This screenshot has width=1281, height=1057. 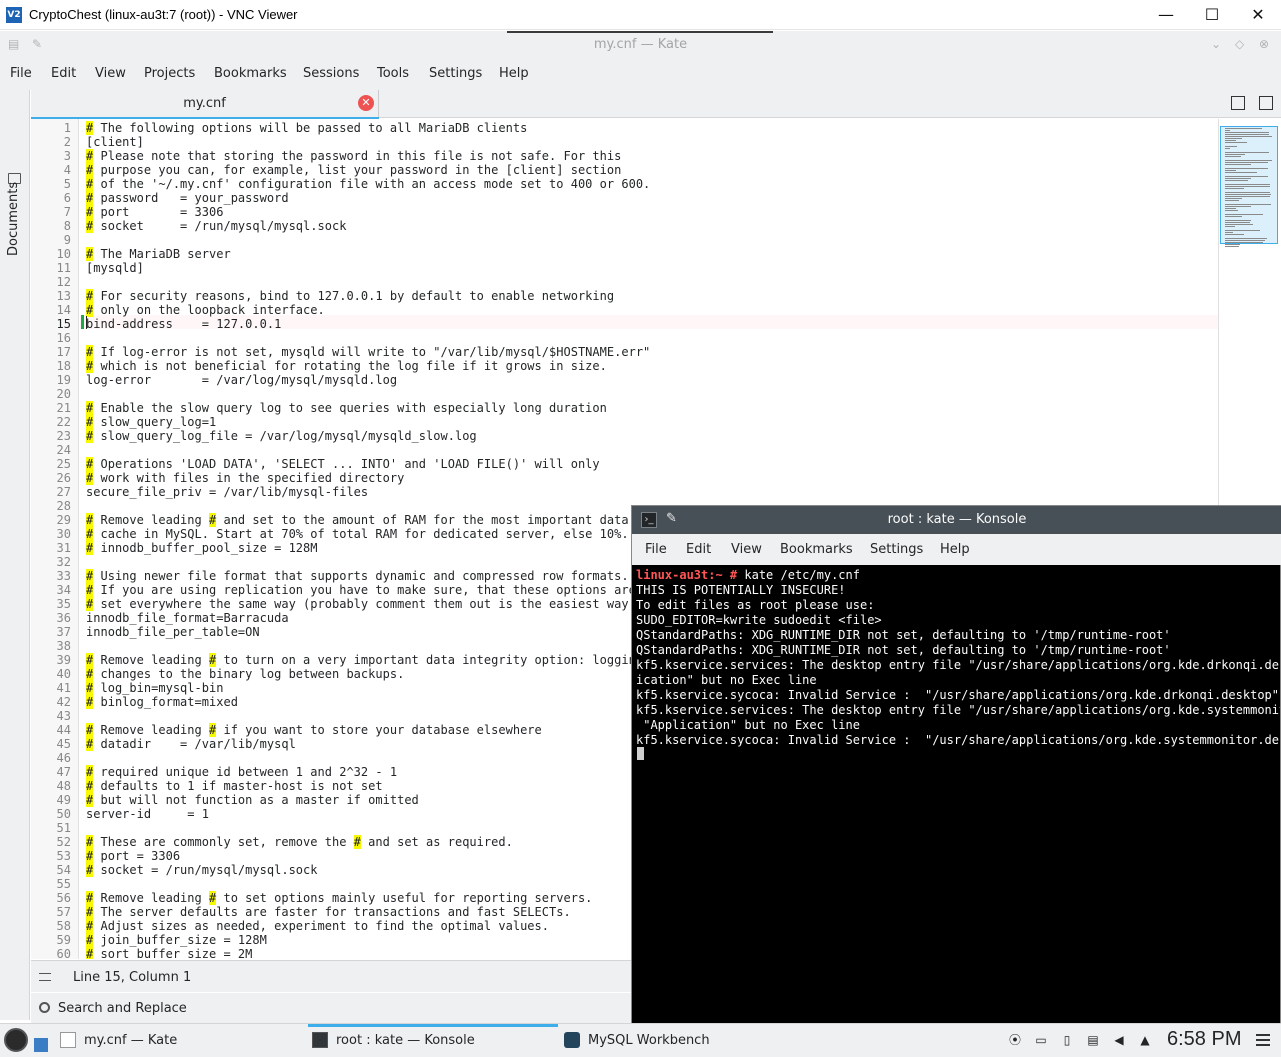 What do you see at coordinates (63, 478) in the screenshot?
I see `line-number: 26` at bounding box center [63, 478].